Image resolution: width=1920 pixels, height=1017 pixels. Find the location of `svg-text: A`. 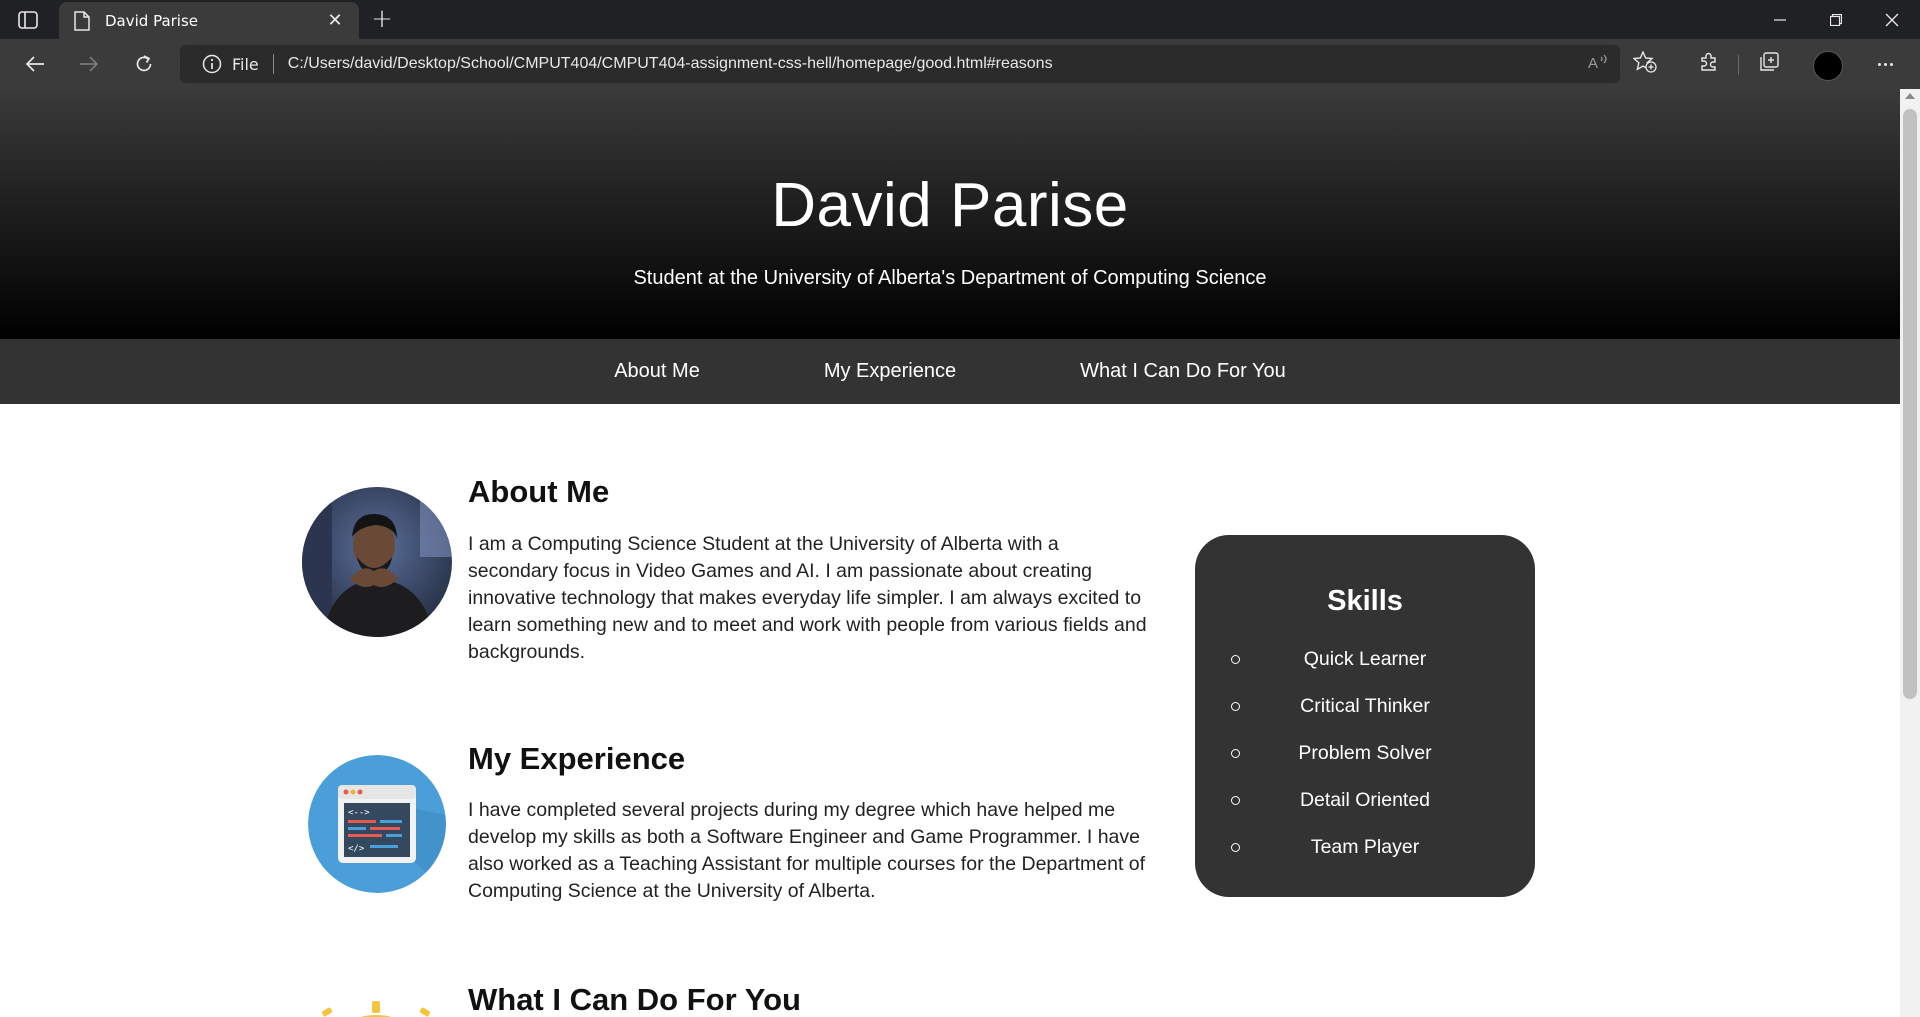

svg-text: A is located at coordinates (1593, 63).